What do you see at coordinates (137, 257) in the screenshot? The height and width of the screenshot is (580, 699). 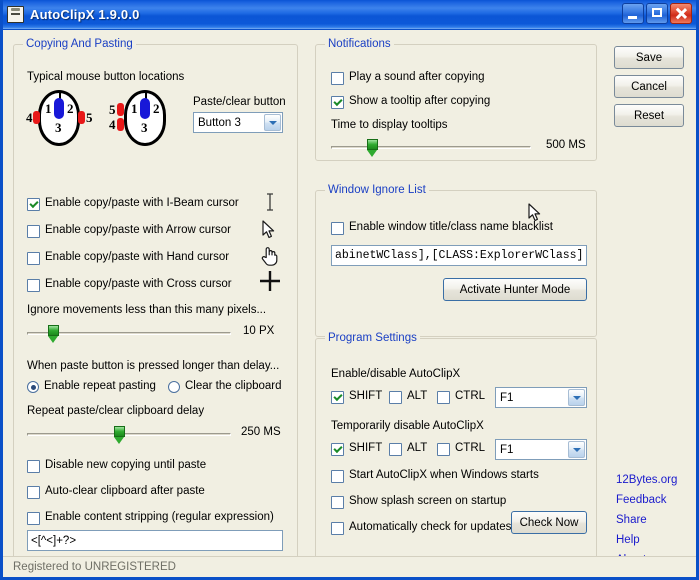 I see `checkbox-label-hand: Enable copy/paste with Hand cursor` at bounding box center [137, 257].